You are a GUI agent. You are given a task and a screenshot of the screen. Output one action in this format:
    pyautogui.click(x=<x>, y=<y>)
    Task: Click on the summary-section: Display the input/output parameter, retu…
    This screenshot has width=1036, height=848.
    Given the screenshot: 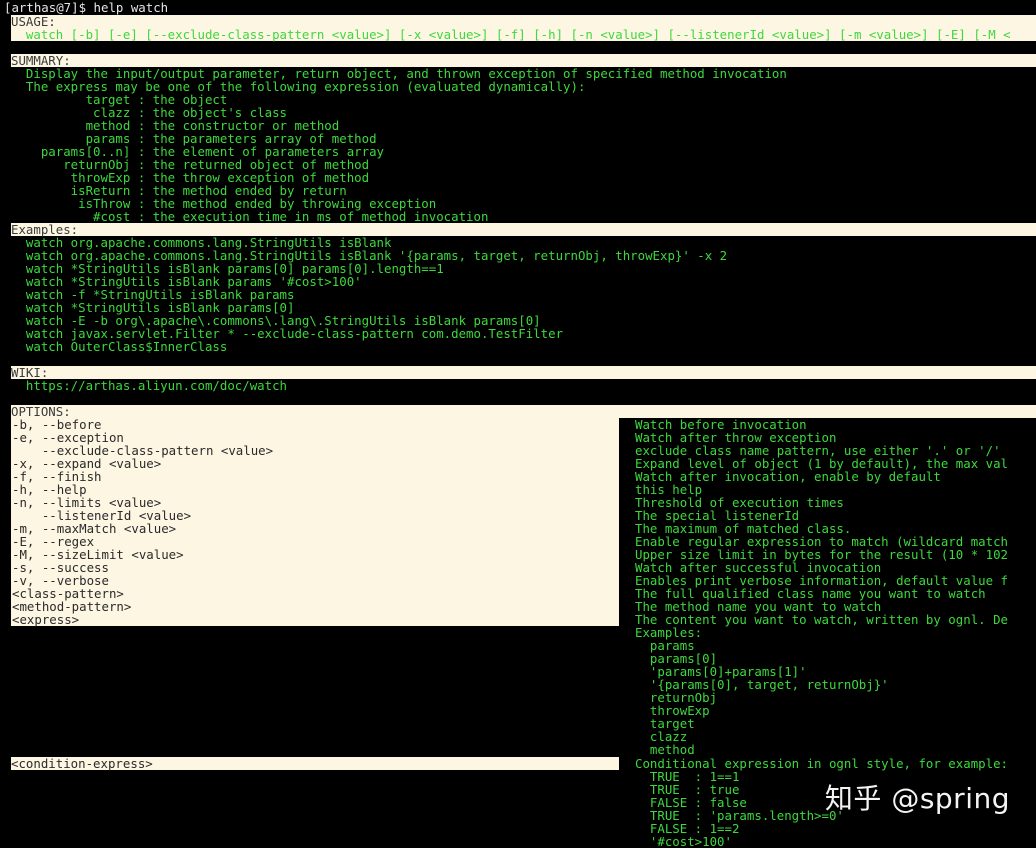 What is the action you would take?
    pyautogui.click(x=399, y=145)
    